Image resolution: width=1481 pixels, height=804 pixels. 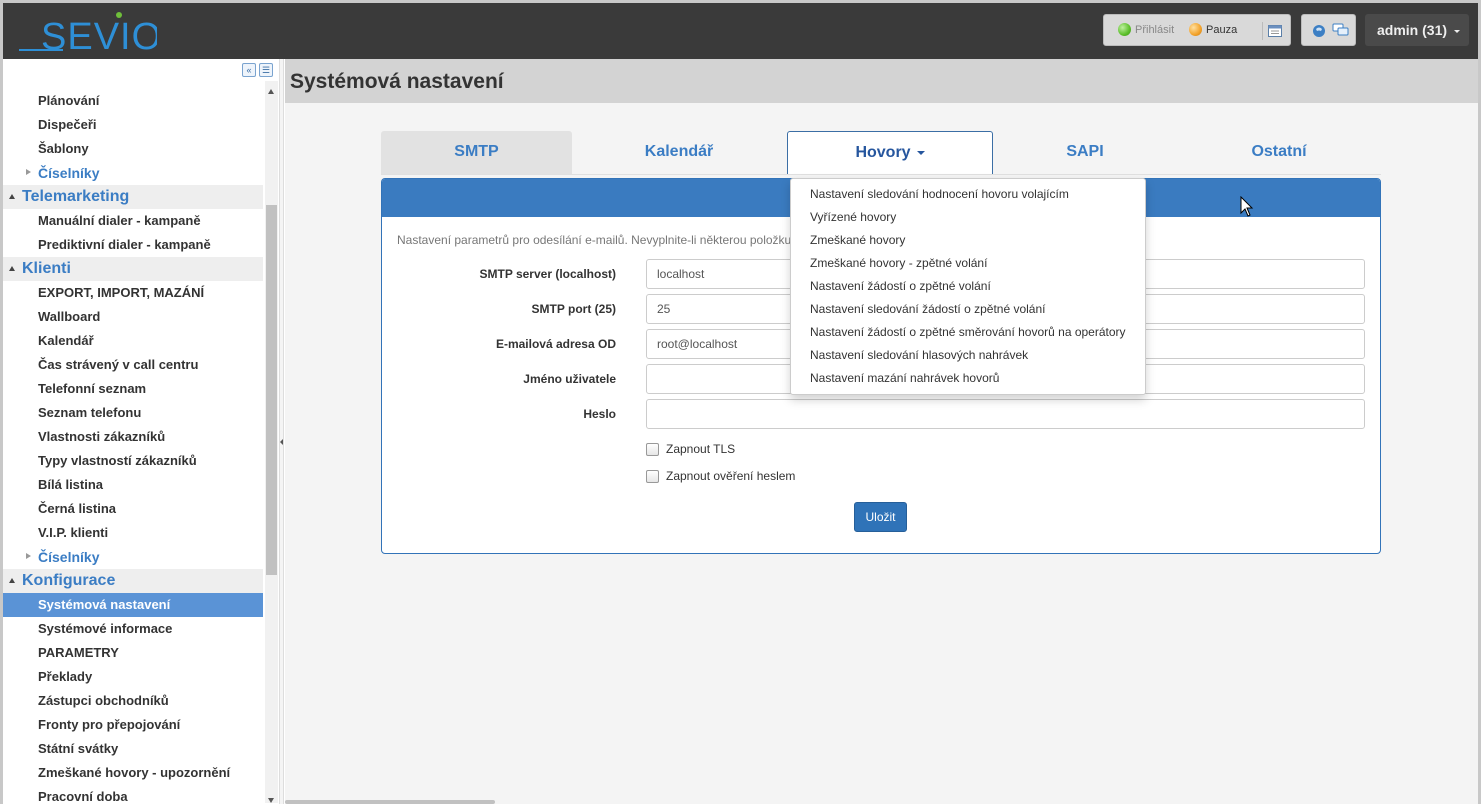 I want to click on sidebar-item: Plánování, so click(x=133, y=101).